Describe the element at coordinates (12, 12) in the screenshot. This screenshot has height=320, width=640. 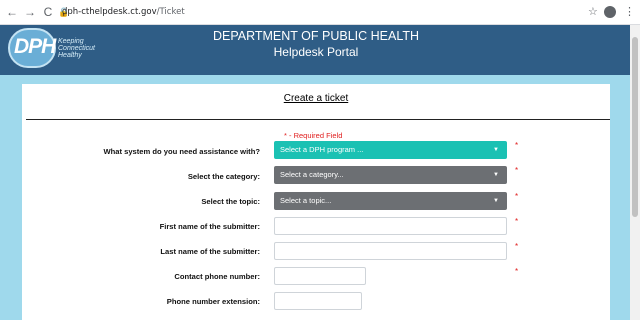
I see `back-arrow-icon: ←` at that location.